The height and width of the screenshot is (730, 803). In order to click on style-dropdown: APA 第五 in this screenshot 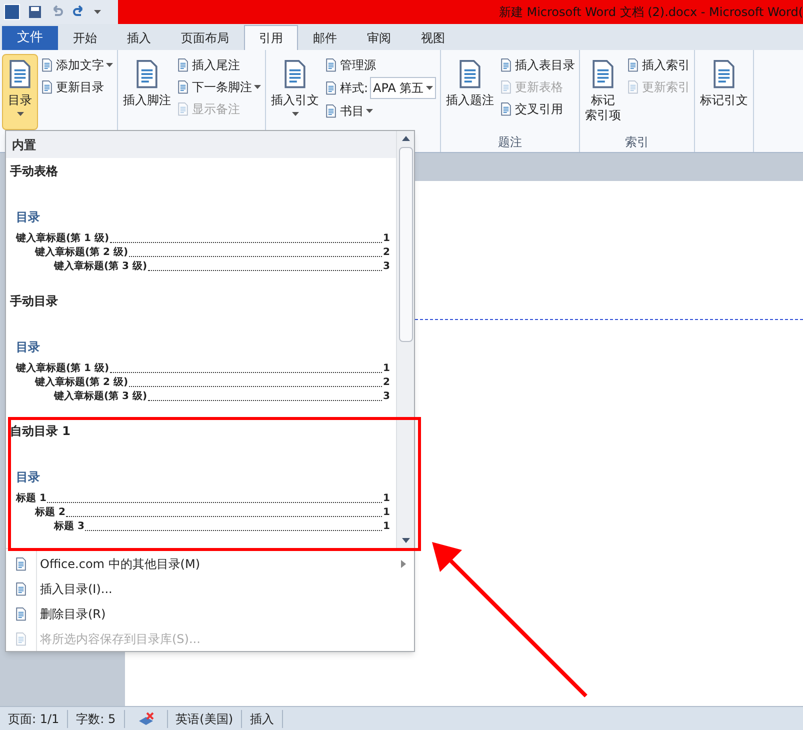, I will do `click(403, 88)`.